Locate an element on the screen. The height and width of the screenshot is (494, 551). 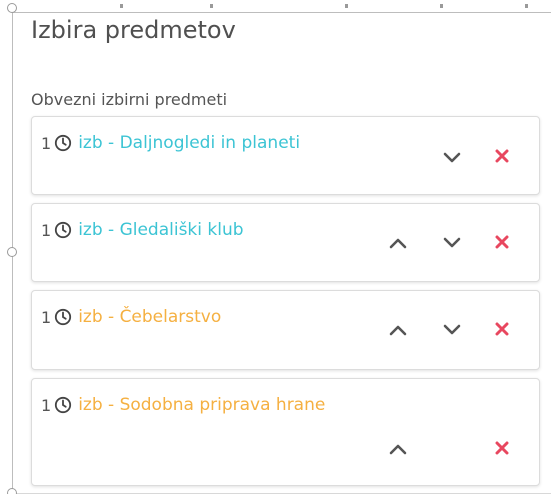
subject-card-header: 1 izb - Čebelarstvo is located at coordinates (131, 317).